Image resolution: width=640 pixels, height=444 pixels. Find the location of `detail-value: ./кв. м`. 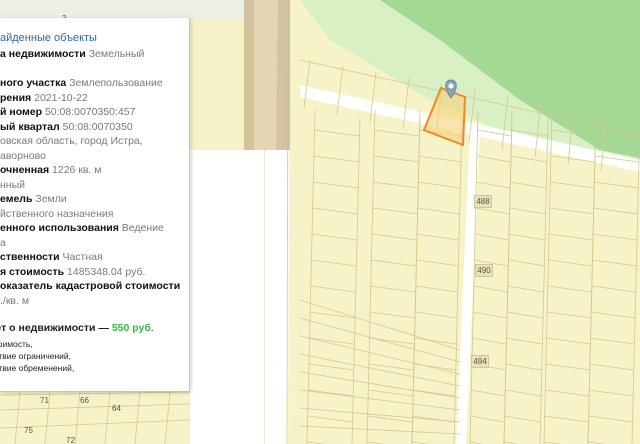

detail-value: ./кв. м is located at coordinates (15, 300).